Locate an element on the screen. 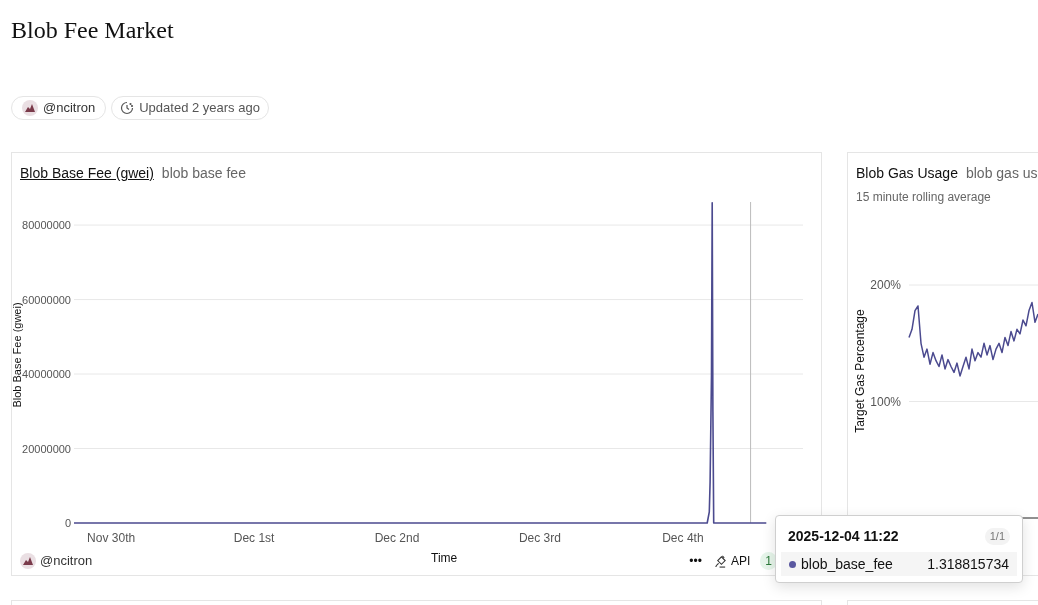 Image resolution: width=1038 pixels, height=605 pixels. updated-text: Updated 2 years ago is located at coordinates (199, 108).